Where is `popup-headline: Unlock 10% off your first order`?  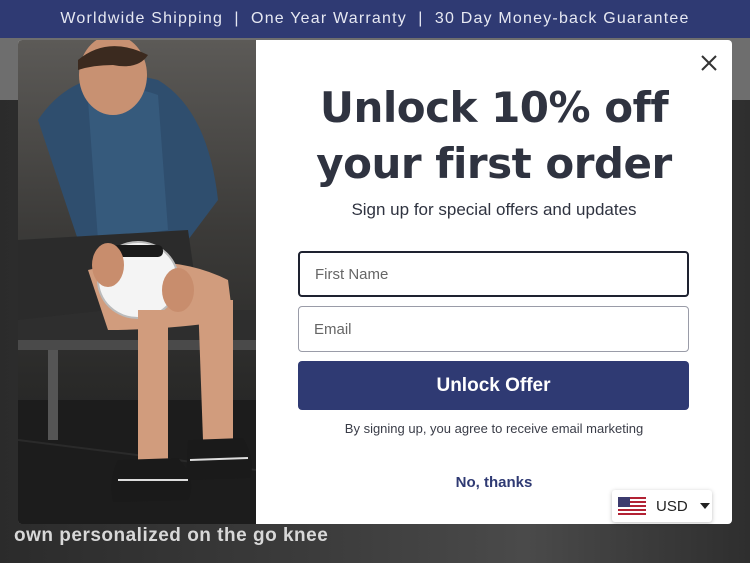
popup-headline: Unlock 10% off your first order is located at coordinates (494, 136).